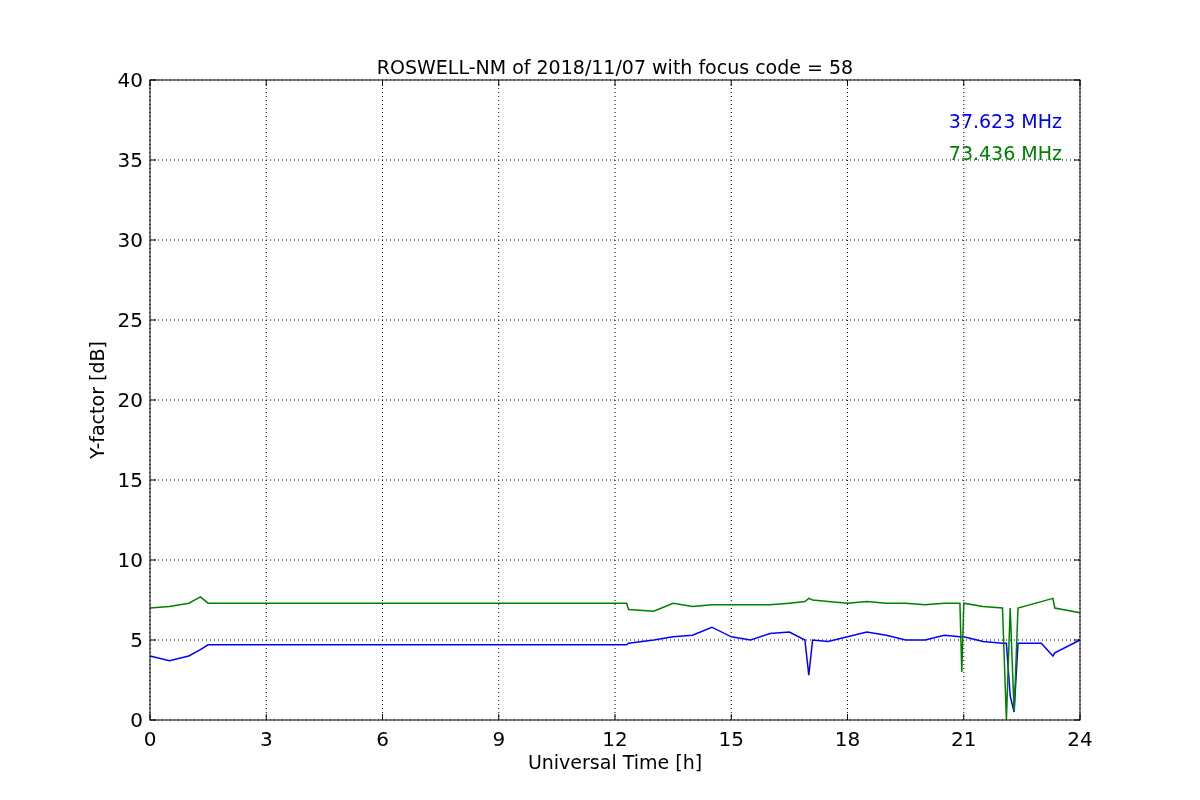  What do you see at coordinates (266, 739) in the screenshot?
I see `x-tick-label: 3` at bounding box center [266, 739].